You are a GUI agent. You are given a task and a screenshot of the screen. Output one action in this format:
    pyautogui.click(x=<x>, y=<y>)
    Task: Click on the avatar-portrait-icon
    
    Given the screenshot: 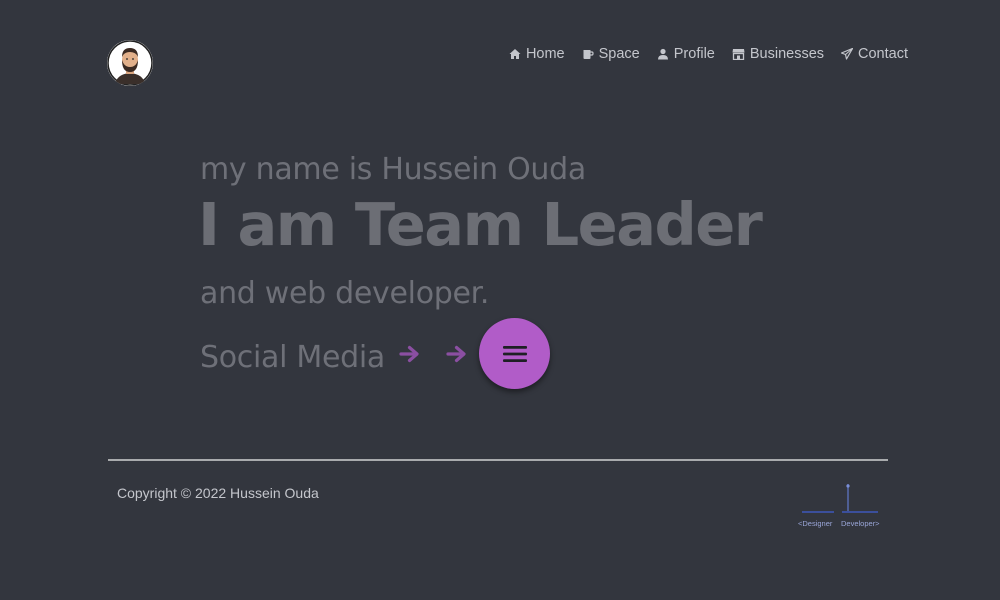 What is the action you would take?
    pyautogui.click(x=130, y=63)
    